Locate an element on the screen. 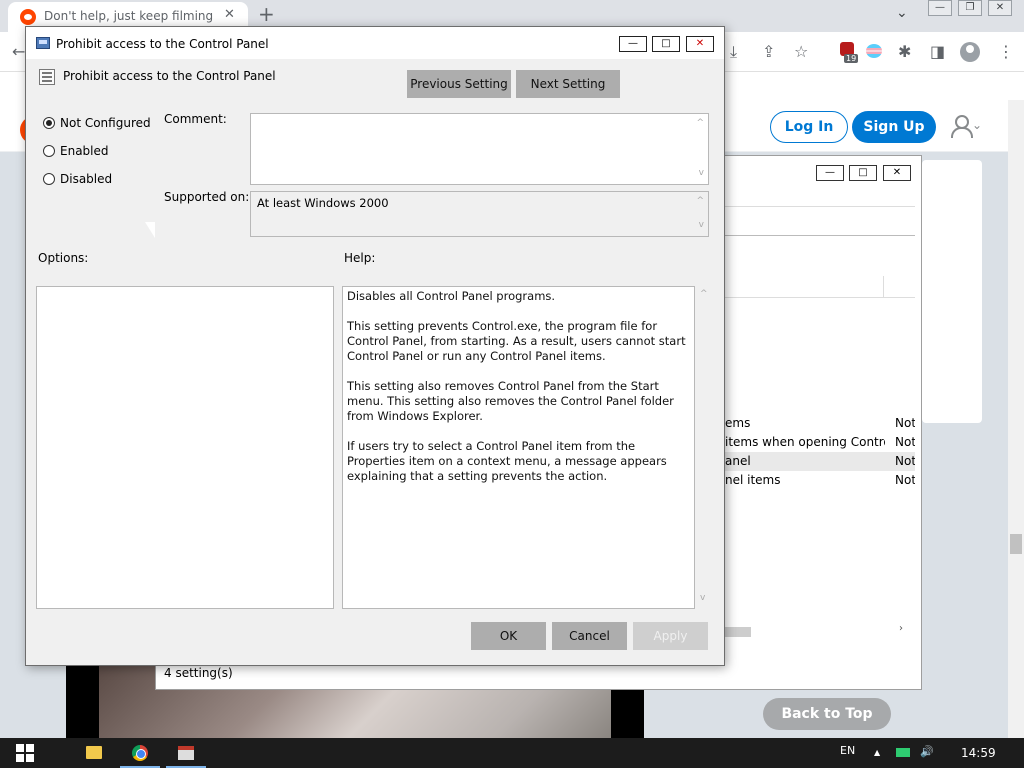 The image size is (1024, 768). pride-flag-extension-icon is located at coordinates (874, 51).